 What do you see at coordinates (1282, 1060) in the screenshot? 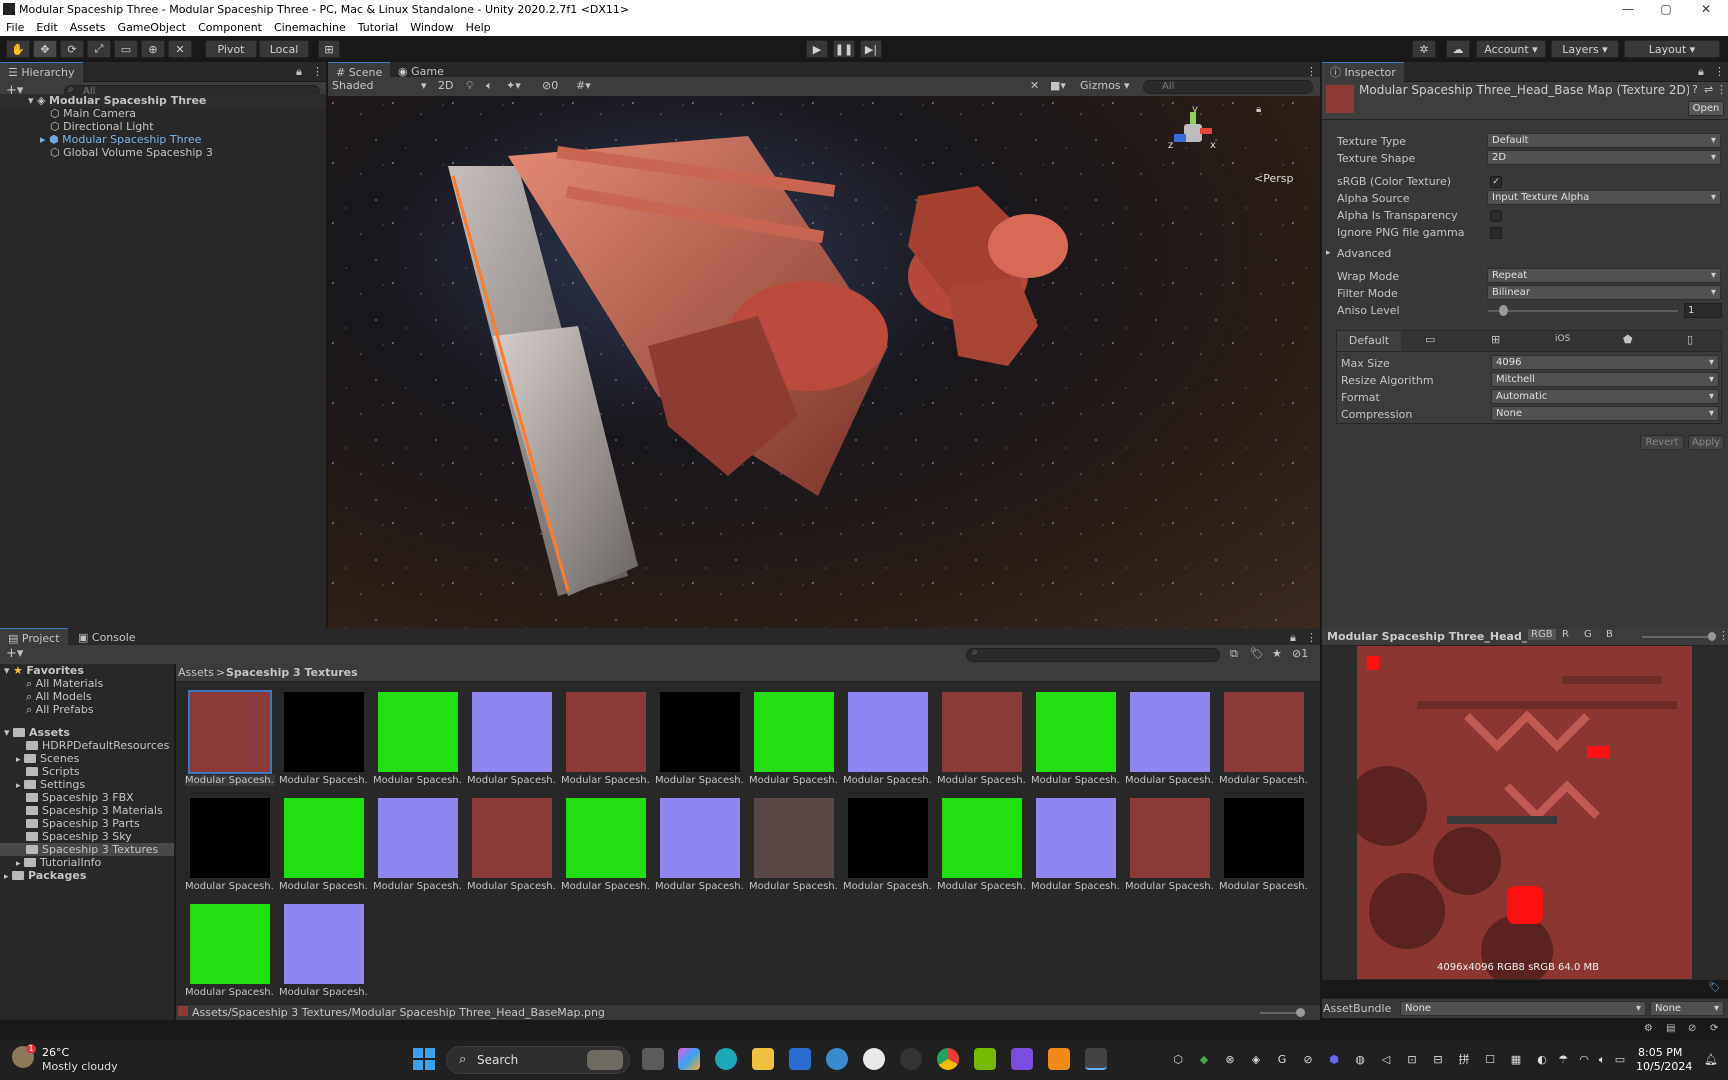
I see `tray-icon-5: G` at bounding box center [1282, 1060].